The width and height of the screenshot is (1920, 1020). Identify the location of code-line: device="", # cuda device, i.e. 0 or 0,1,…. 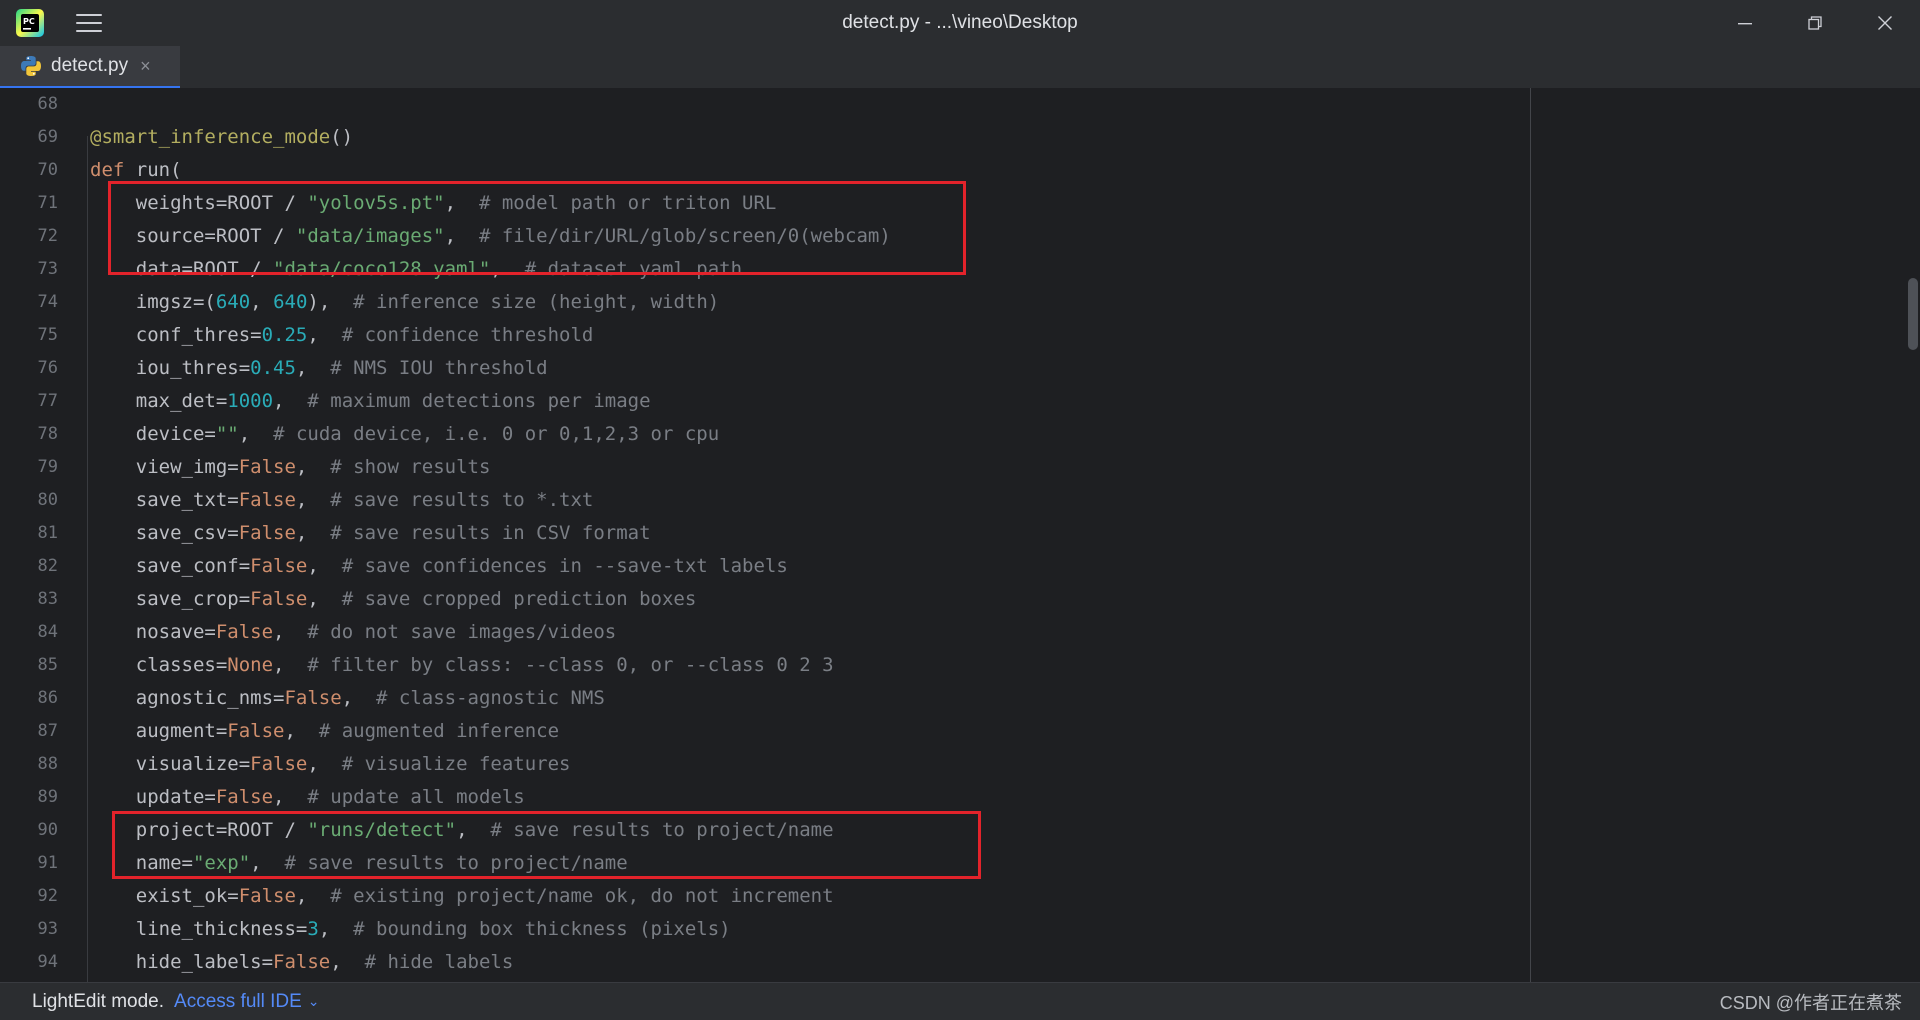
(404, 434).